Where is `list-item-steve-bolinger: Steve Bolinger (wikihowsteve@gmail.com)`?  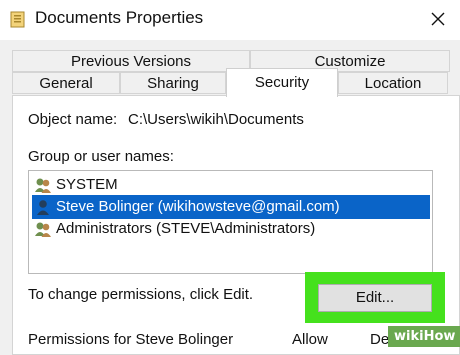 list-item-steve-bolinger: Steve Bolinger (wikihowsteve@gmail.com) is located at coordinates (231, 207).